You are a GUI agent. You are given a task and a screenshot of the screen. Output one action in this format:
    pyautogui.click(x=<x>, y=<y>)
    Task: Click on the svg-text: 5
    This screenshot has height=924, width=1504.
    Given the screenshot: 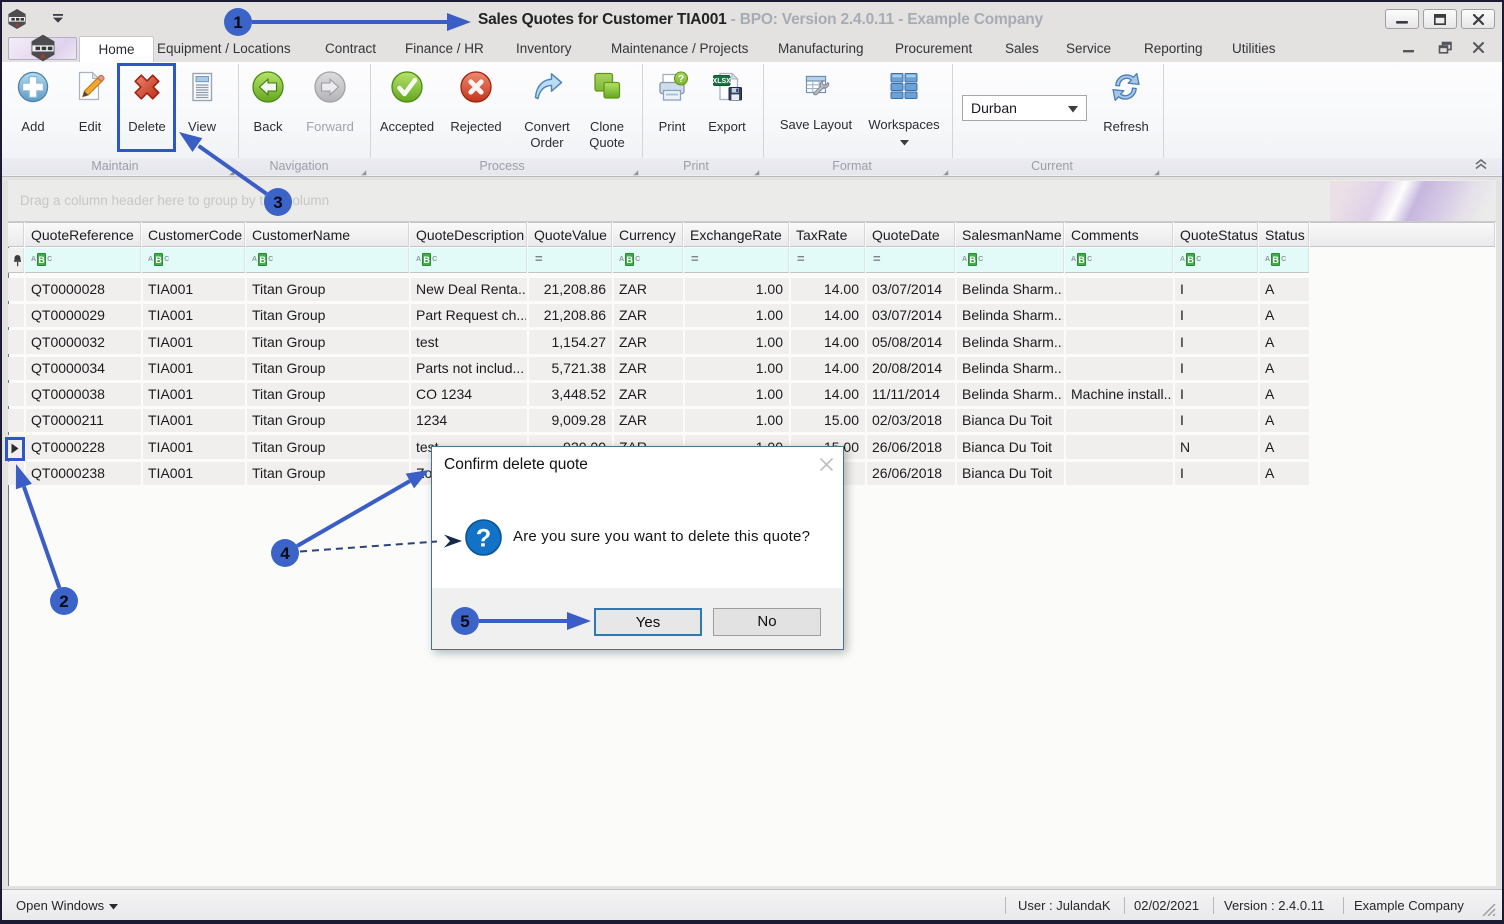 What is the action you would take?
    pyautogui.click(x=464, y=621)
    